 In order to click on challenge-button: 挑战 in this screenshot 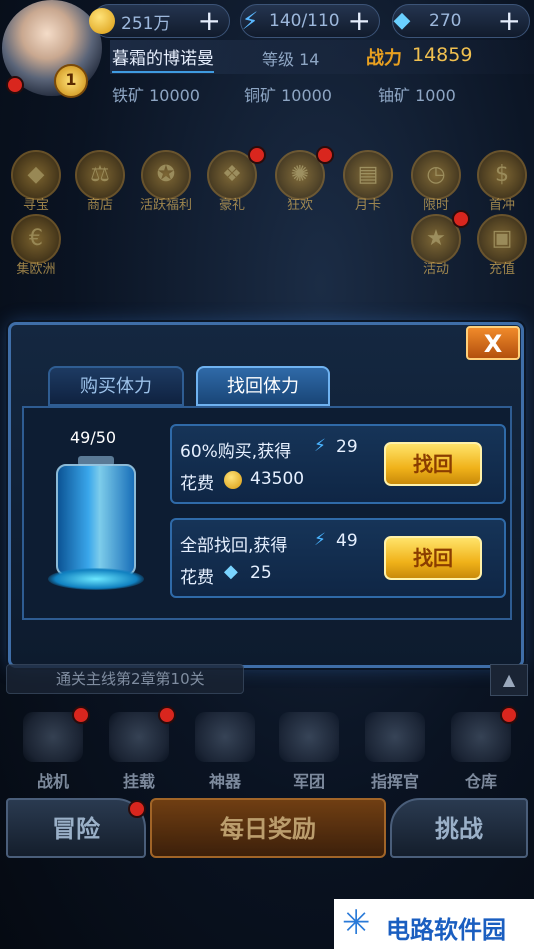, I will do `click(459, 828)`.